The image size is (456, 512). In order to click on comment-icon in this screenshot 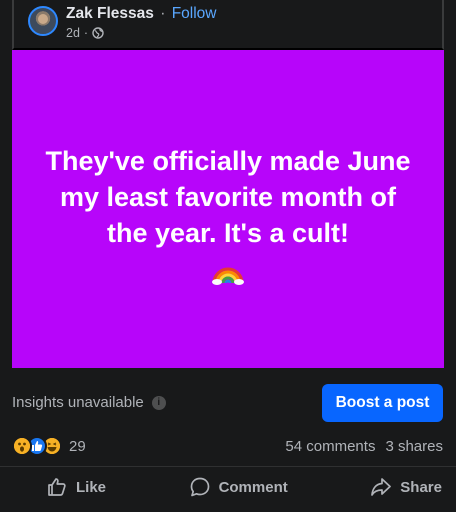, I will do `click(199, 487)`.